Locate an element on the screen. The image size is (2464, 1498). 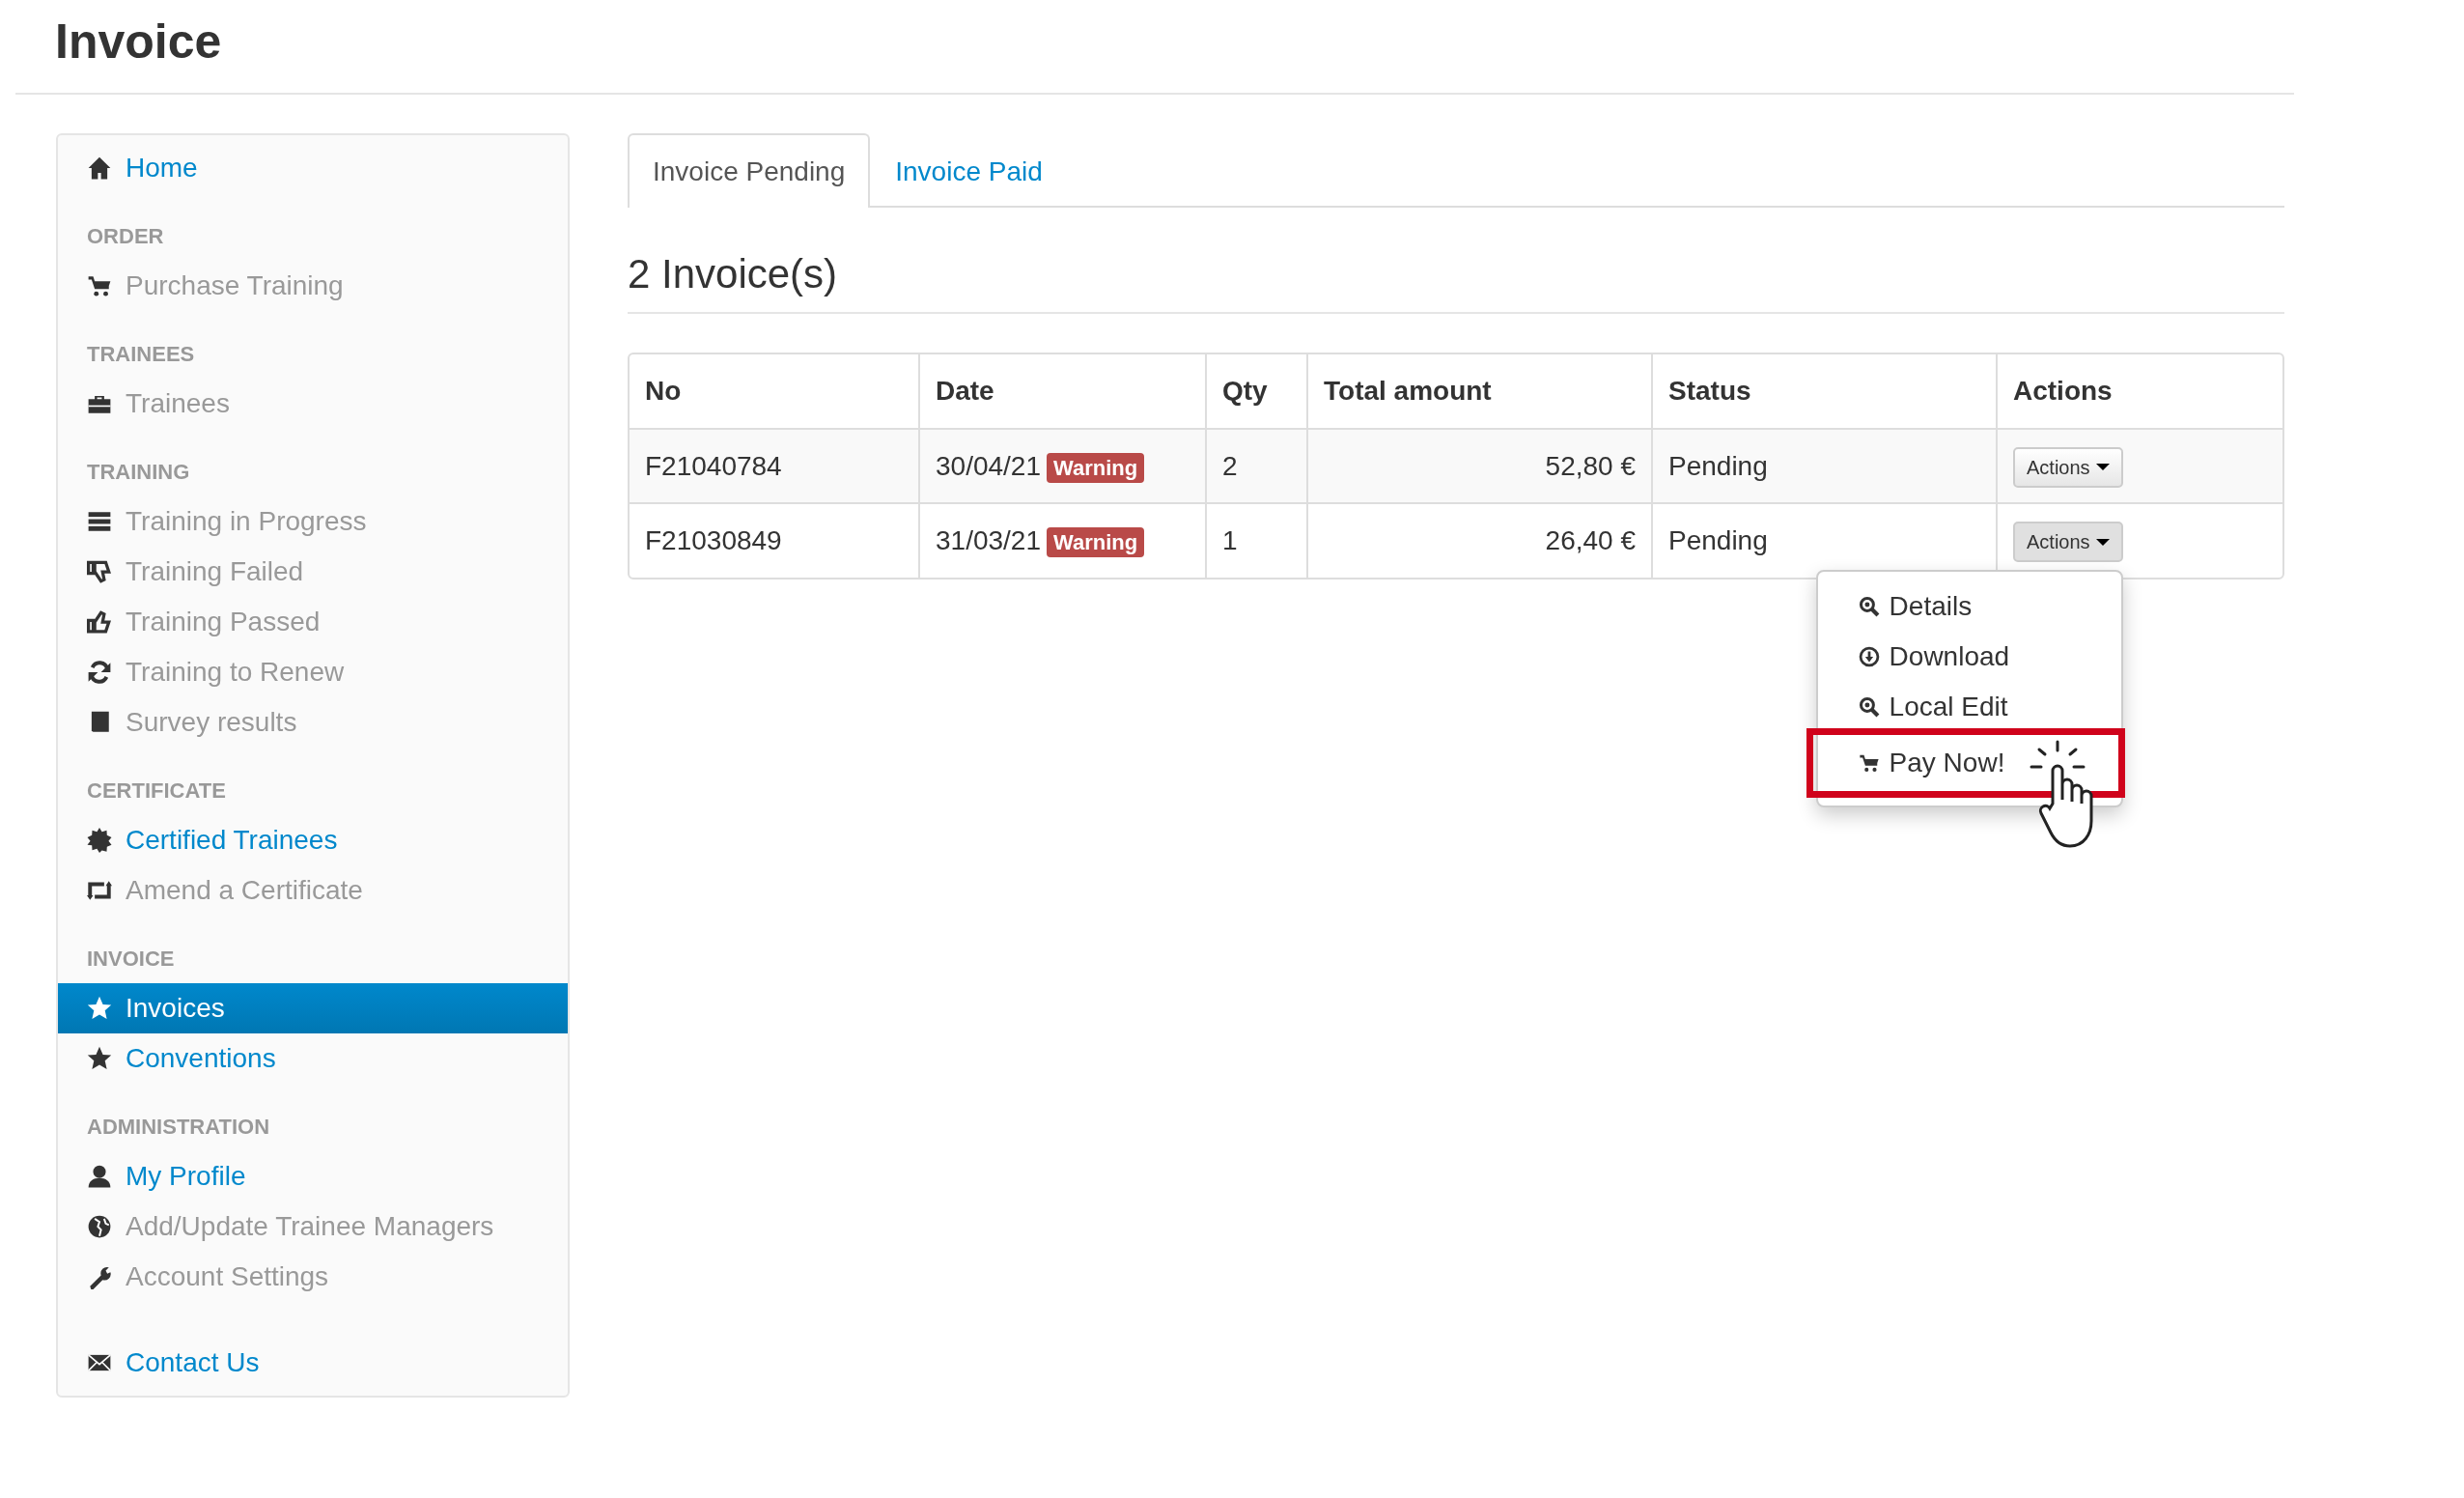
table-cell: 52,80 € is located at coordinates (1480, 466).